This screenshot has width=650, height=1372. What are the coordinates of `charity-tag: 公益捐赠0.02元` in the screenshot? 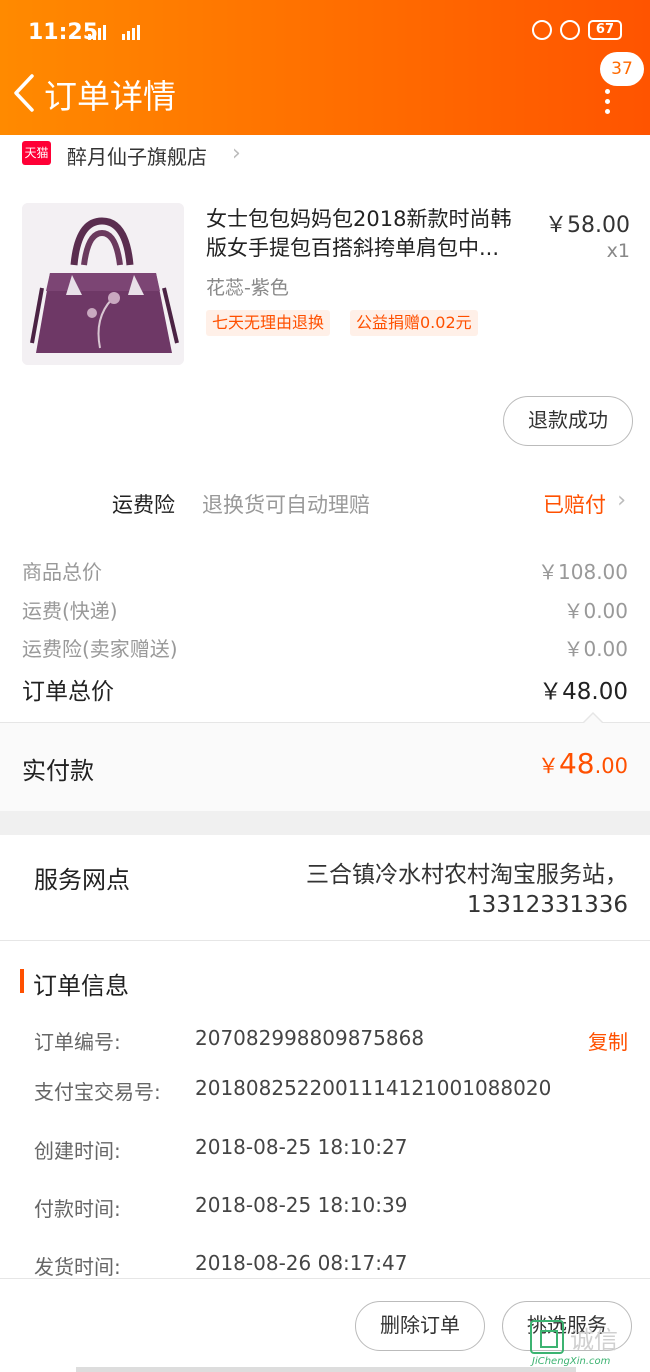 It's located at (414, 323).